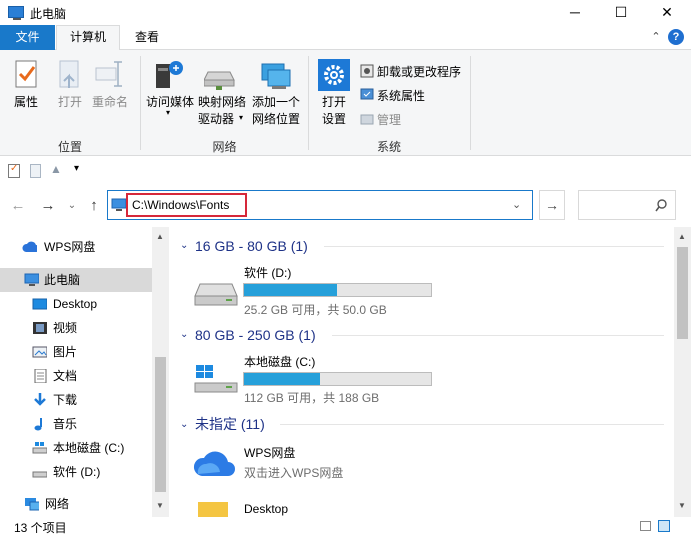 This screenshot has width=691, height=536. Describe the element at coordinates (575, 12) in the screenshot. I see `minimize-button: ─` at that location.